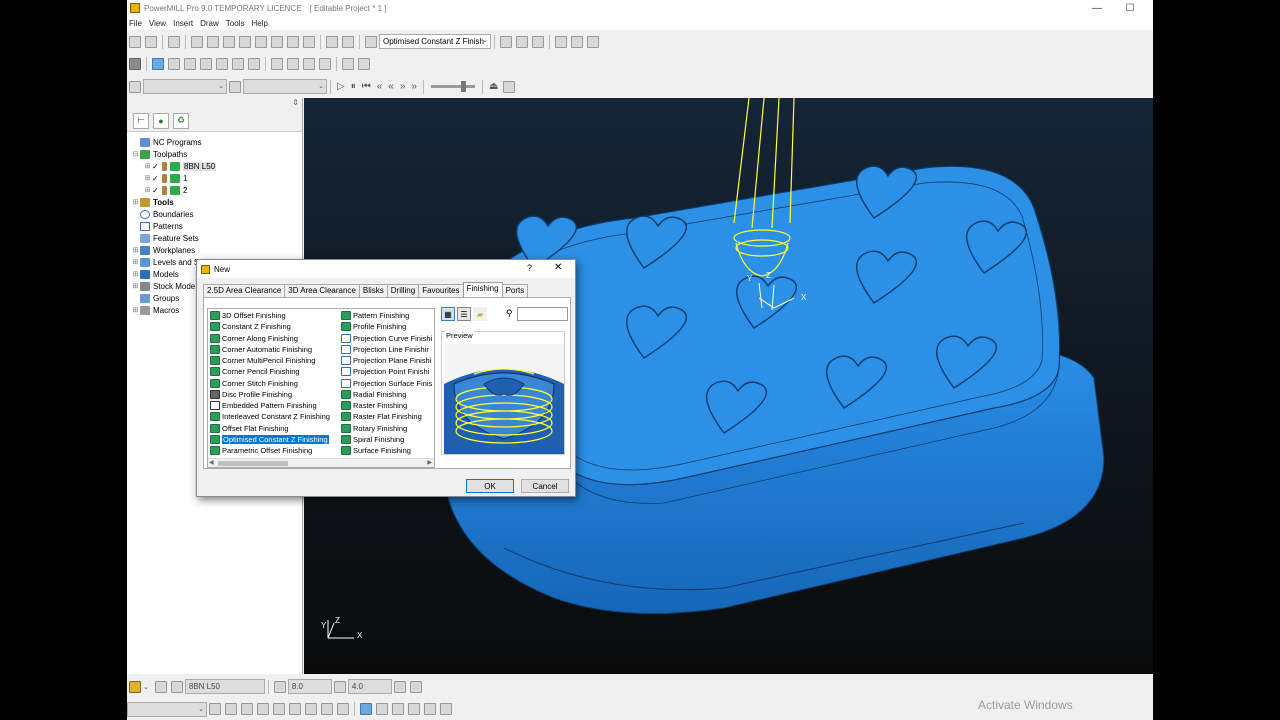 Image resolution: width=1280 pixels, height=720 pixels. Describe the element at coordinates (190, 63) in the screenshot. I see `view-front-icon` at that location.